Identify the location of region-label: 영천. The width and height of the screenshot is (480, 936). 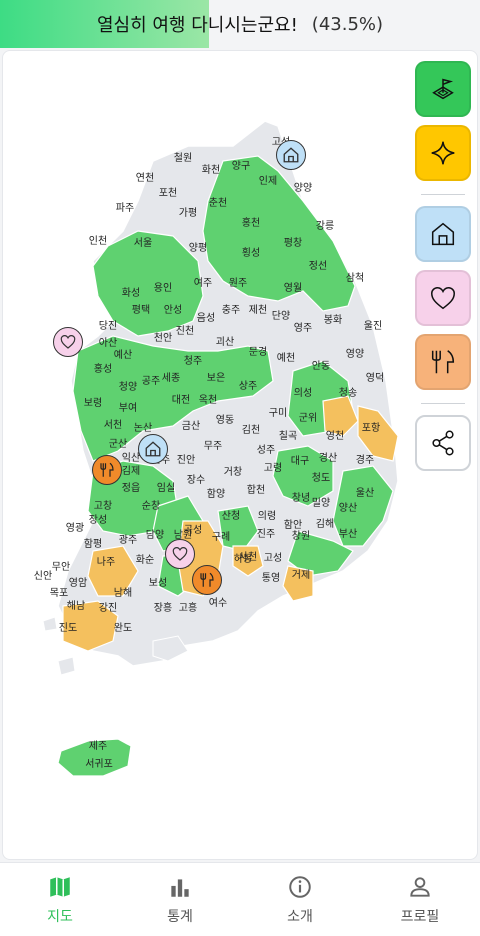
(335, 436).